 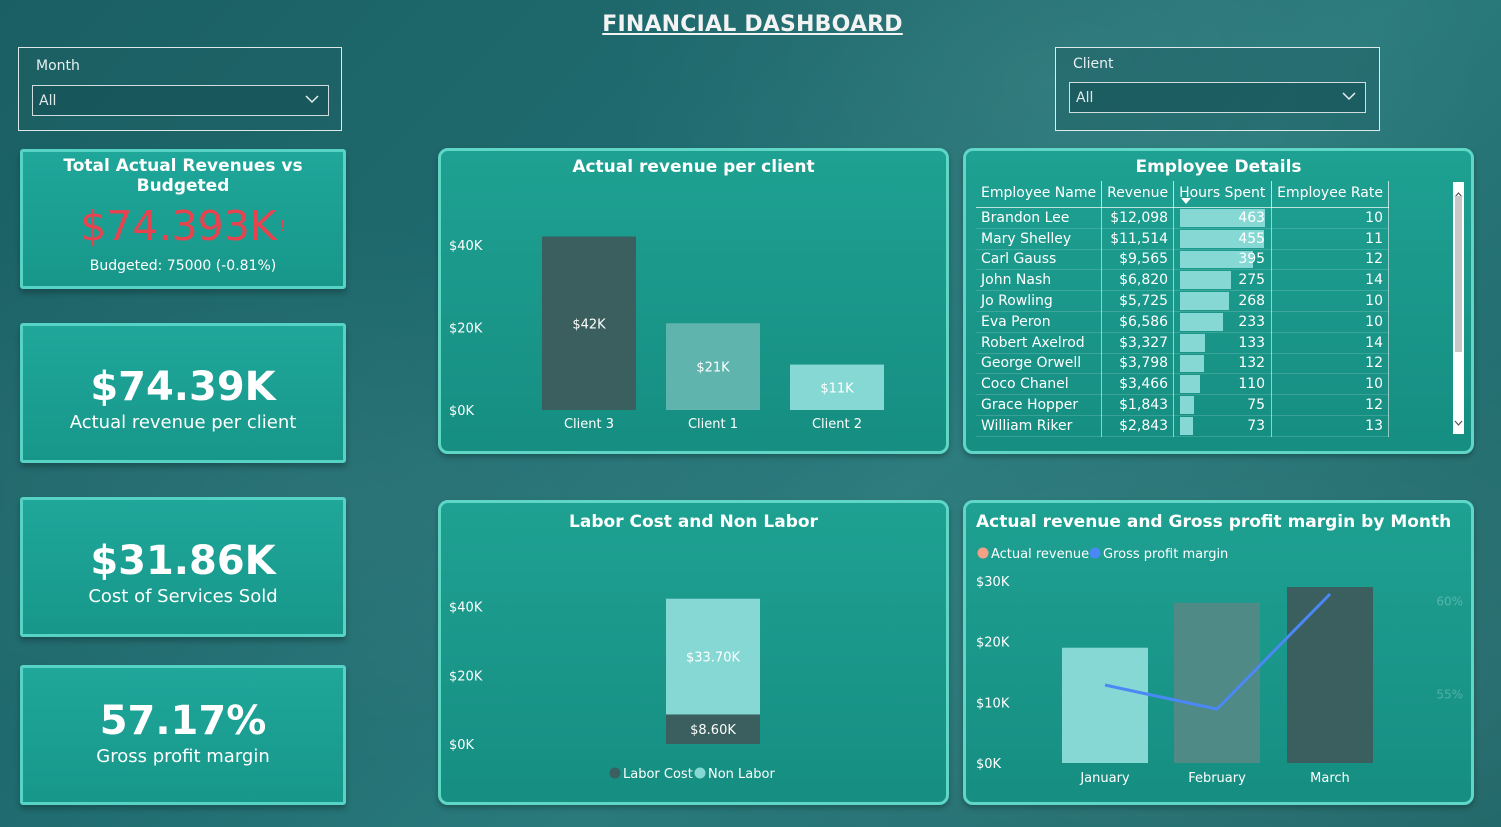 What do you see at coordinates (837, 388) in the screenshot?
I see `data-label: $11K` at bounding box center [837, 388].